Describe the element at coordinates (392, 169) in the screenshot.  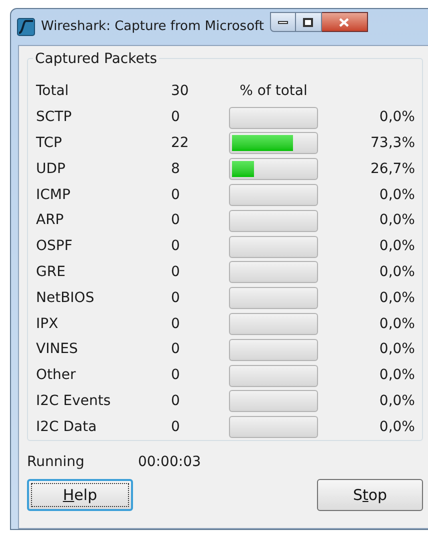
I see `percent-value: 26,7%` at that location.